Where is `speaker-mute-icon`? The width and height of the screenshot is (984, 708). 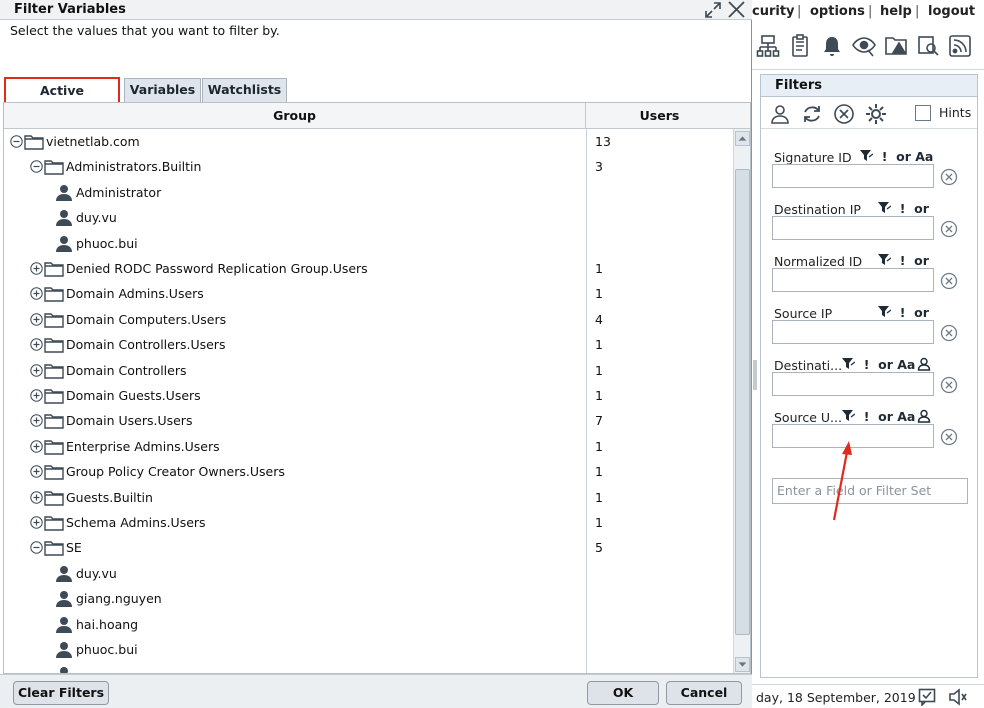
speaker-mute-icon is located at coordinates (958, 697).